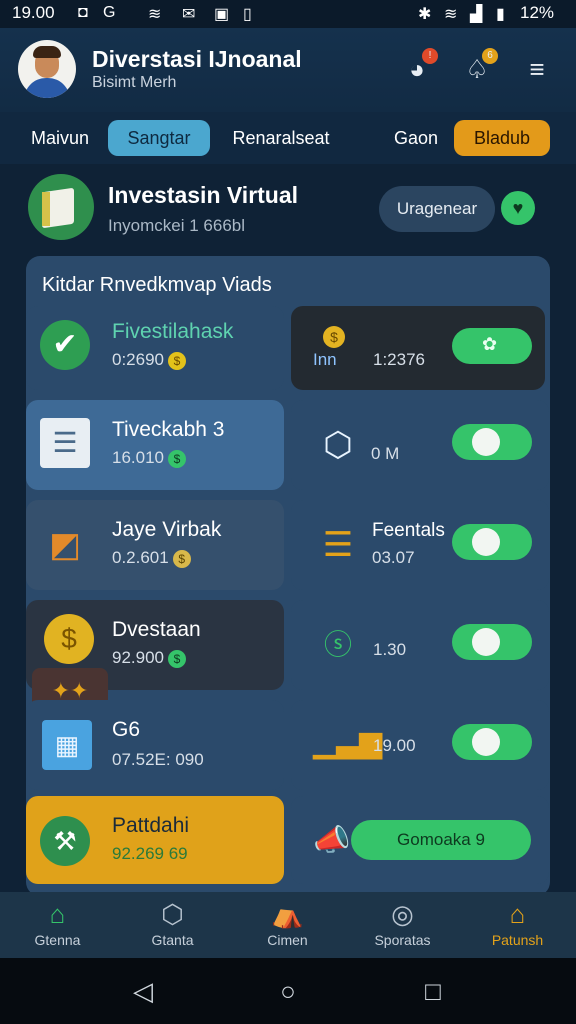 This screenshot has width=576, height=1024. I want to click on nav-tent: ⛺ Cimen, so click(287, 925).